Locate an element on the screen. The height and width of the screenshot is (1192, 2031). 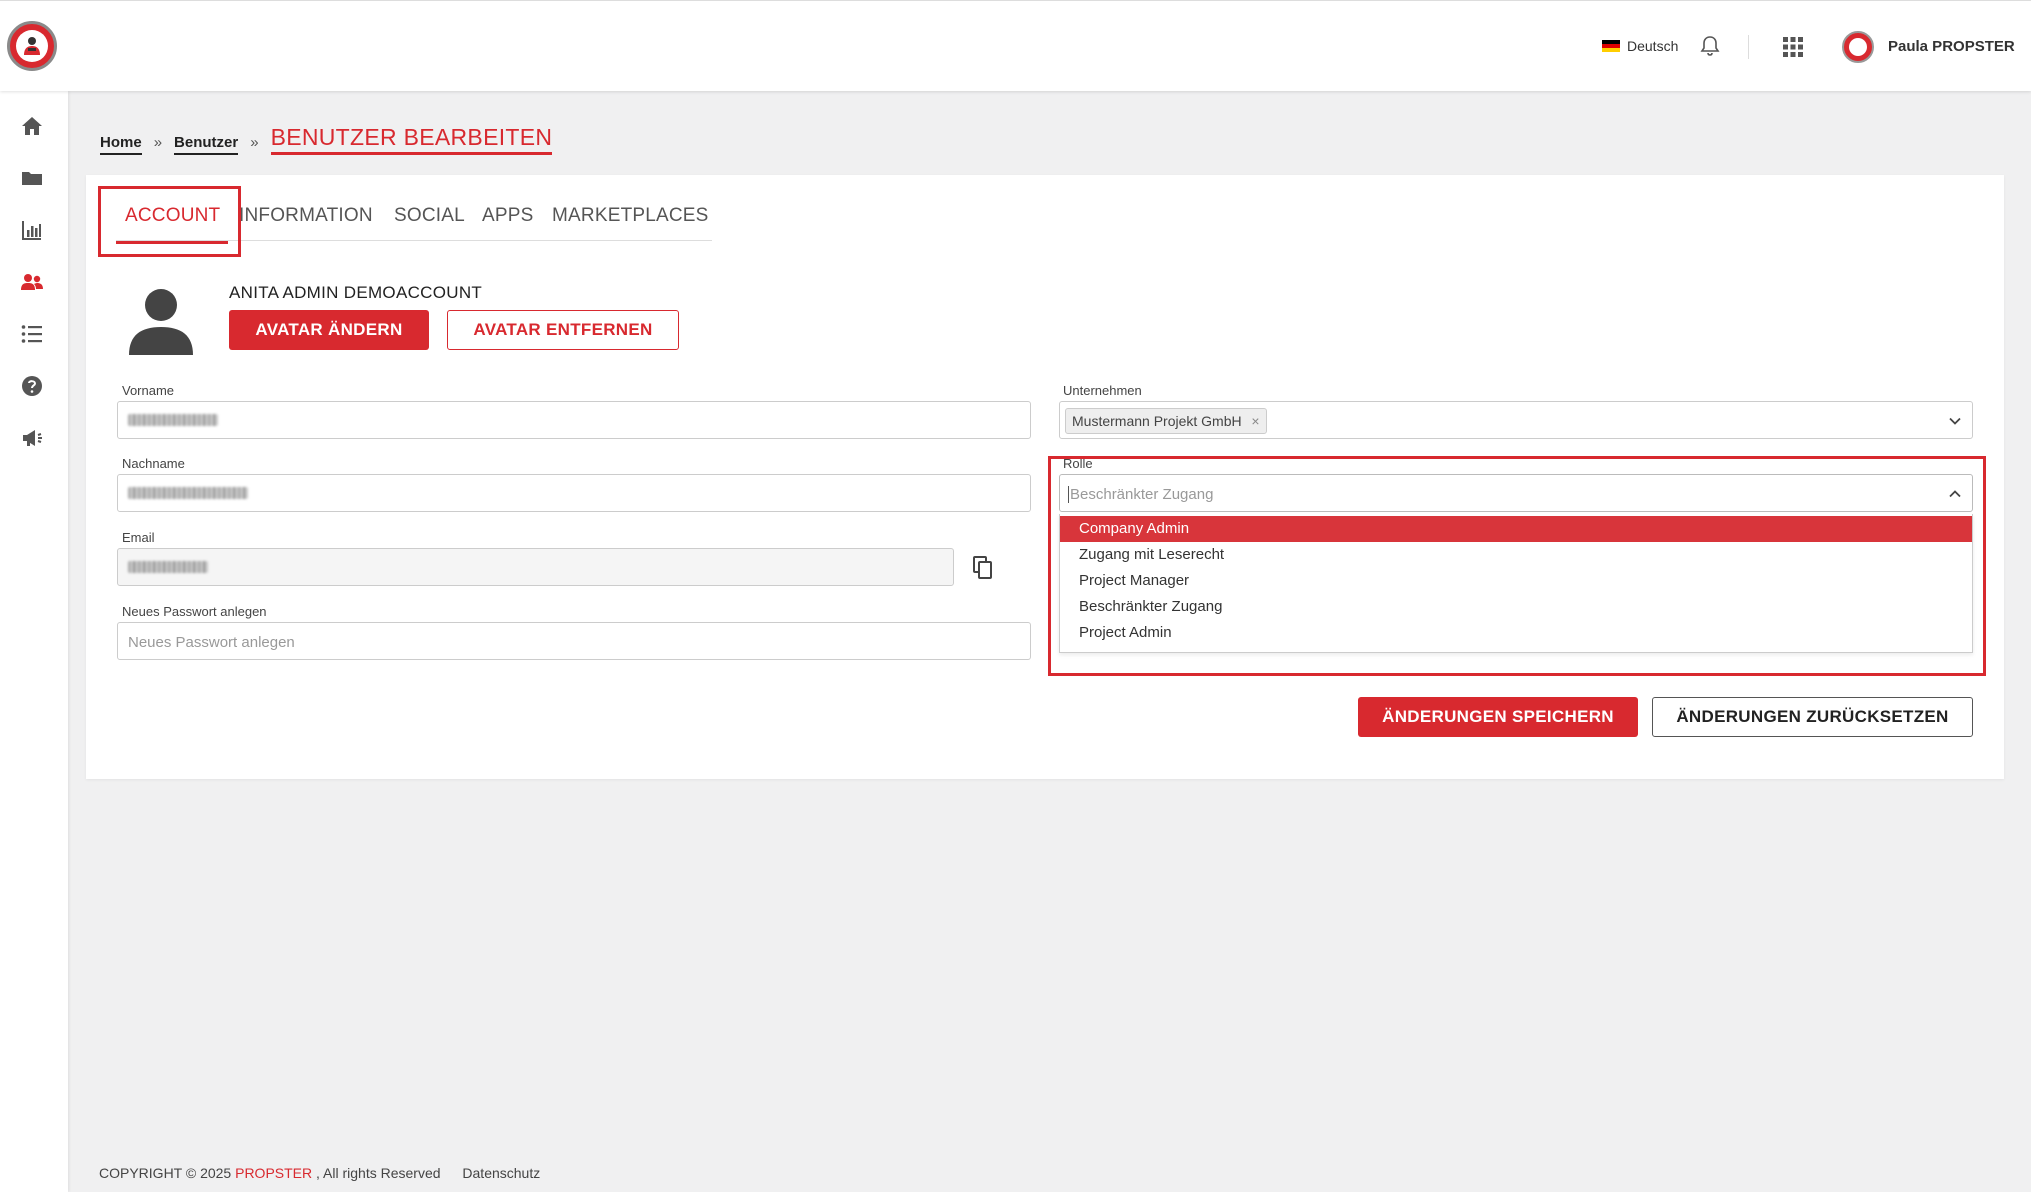
copy-icon is located at coordinates (983, 568).